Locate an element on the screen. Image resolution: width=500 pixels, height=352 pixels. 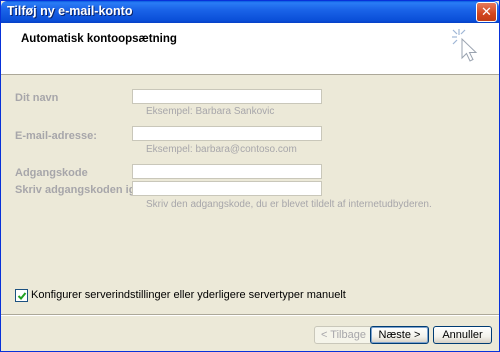
close-icon: ✕ is located at coordinates (486, 11).